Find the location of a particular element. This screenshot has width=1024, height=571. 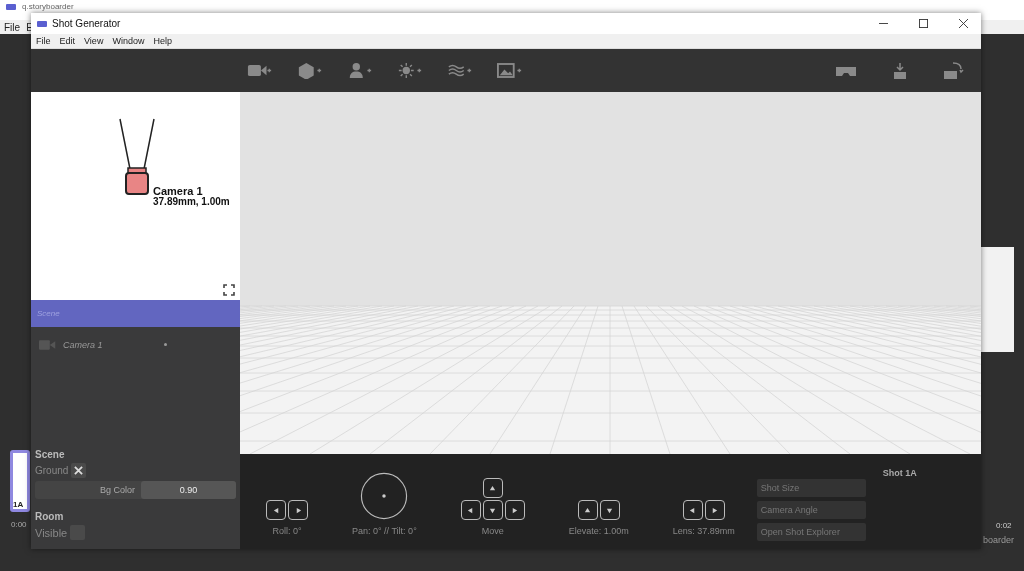

ground-label: Ground is located at coordinates (52, 470).